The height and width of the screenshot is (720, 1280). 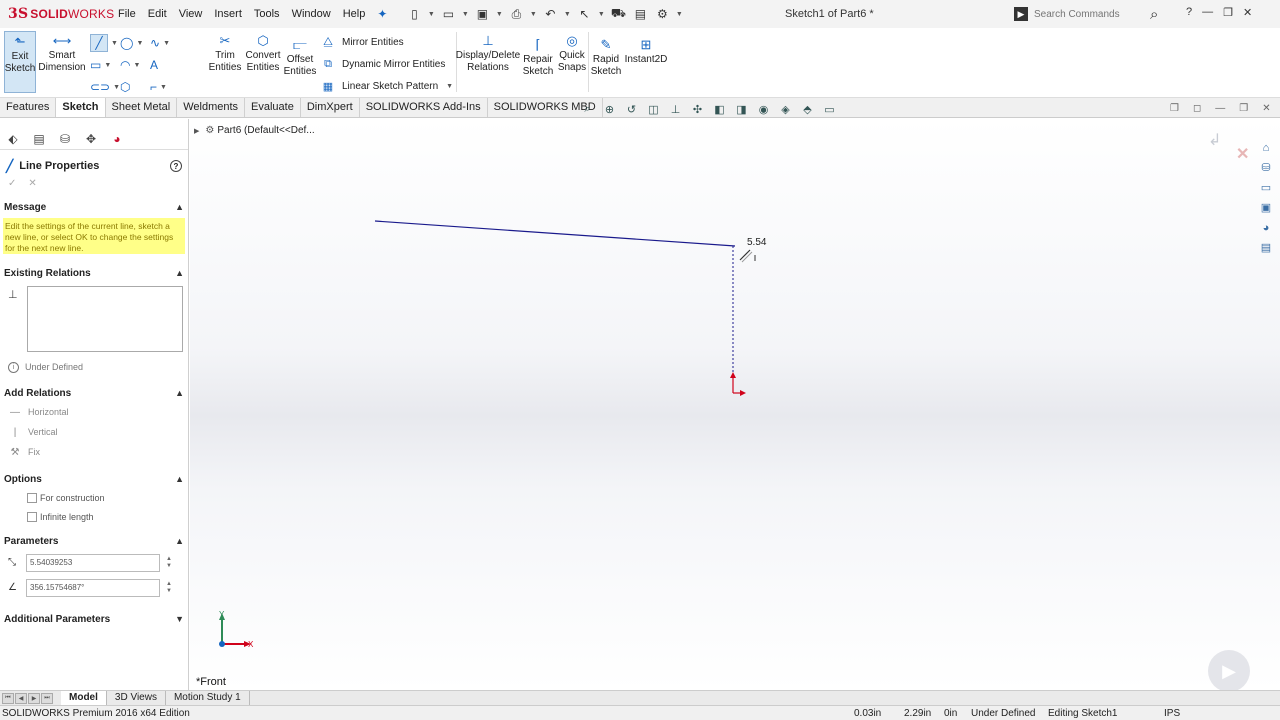 I want to click on length-input, so click(x=93, y=562).